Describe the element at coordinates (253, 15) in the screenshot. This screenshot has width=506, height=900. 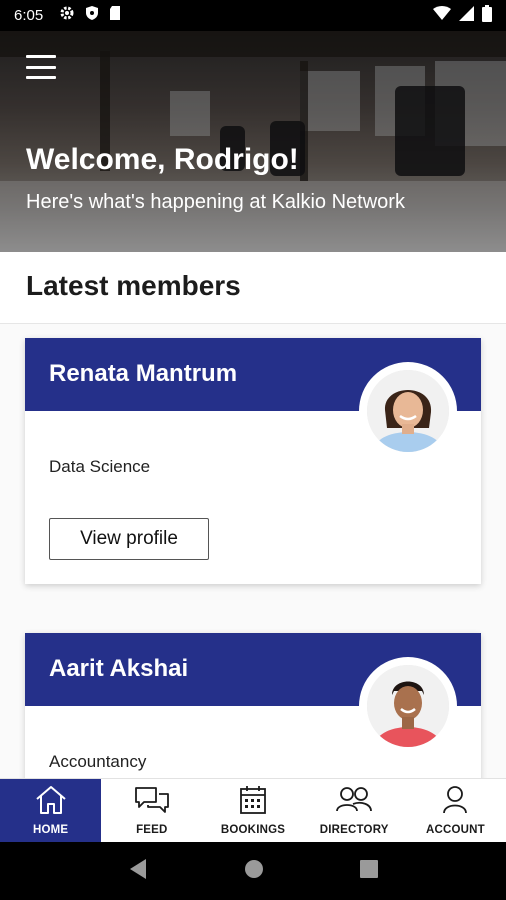
I see `status-bar: 6:05` at that location.